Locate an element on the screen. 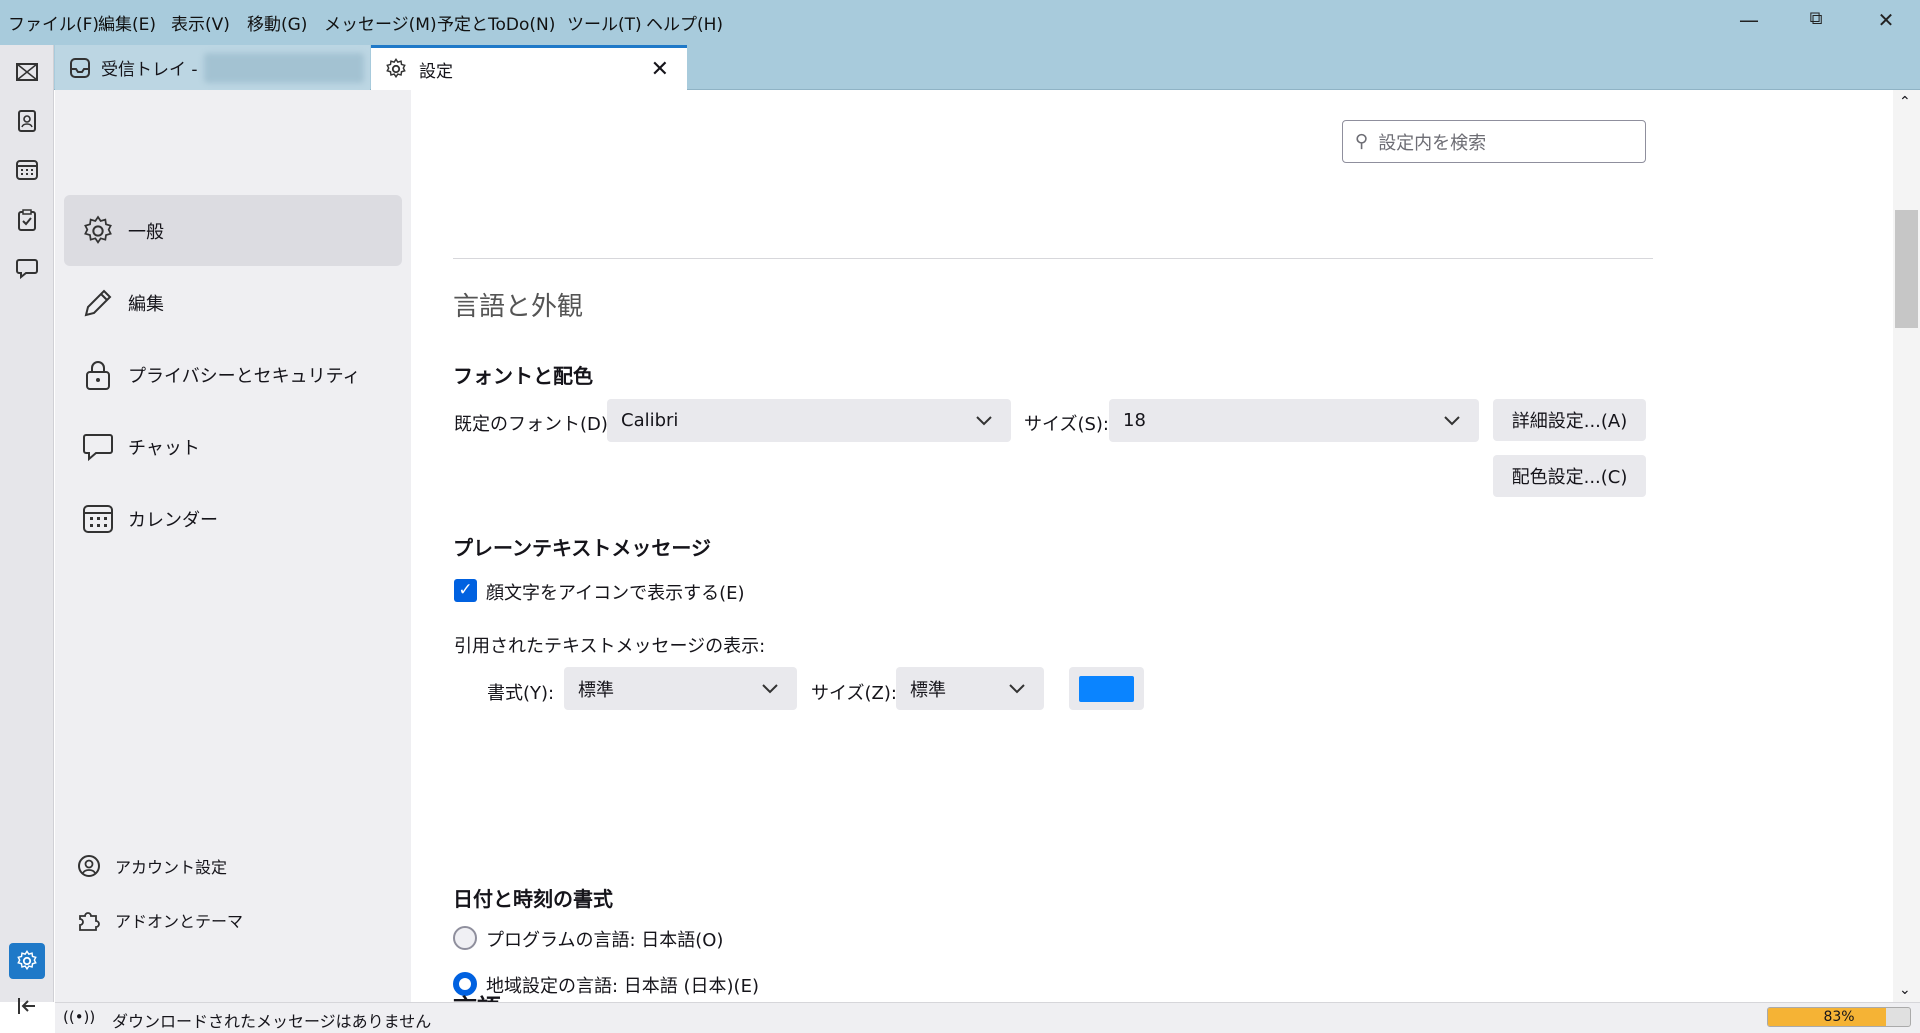 This screenshot has width=1920, height=1033. color-swatch is located at coordinates (1106, 688).